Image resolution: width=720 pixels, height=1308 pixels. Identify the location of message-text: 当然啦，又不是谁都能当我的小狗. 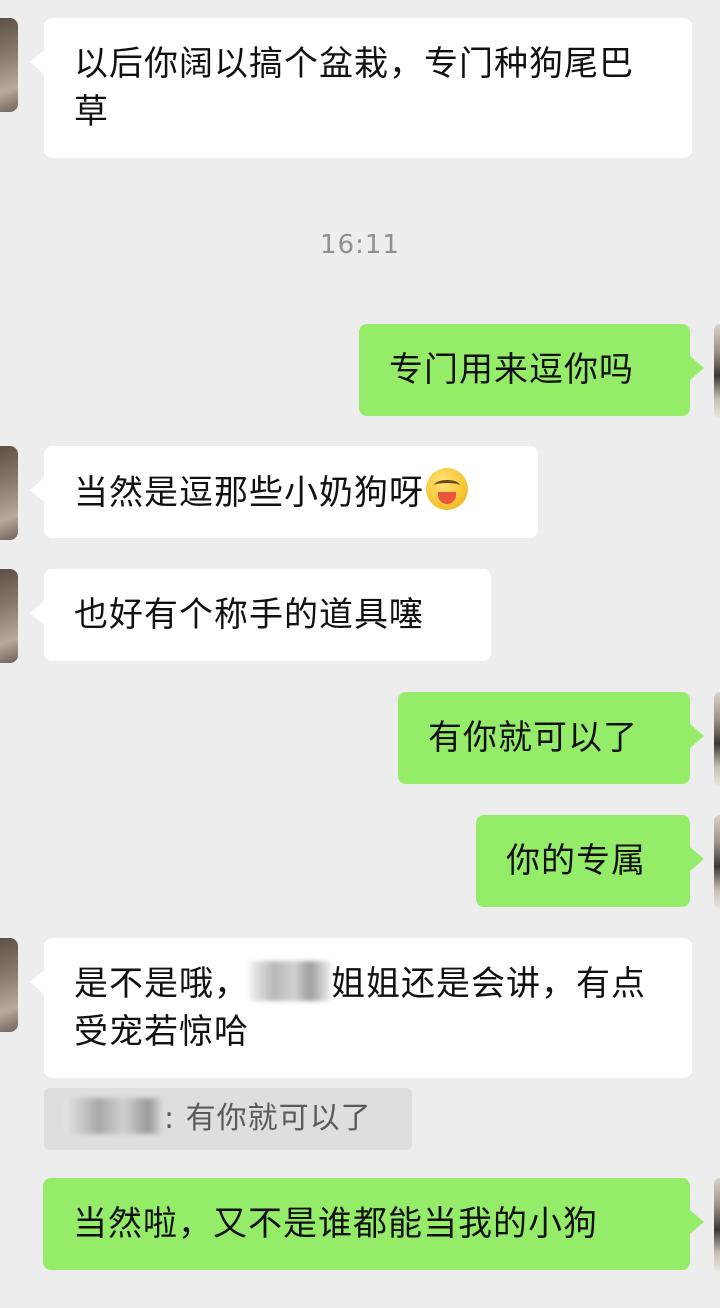
(335, 1224).